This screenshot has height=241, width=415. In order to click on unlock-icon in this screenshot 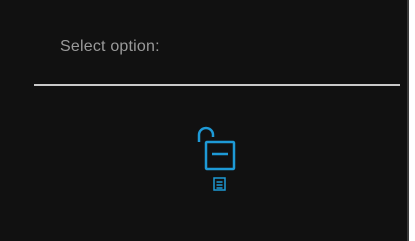, I will do `click(216, 148)`.